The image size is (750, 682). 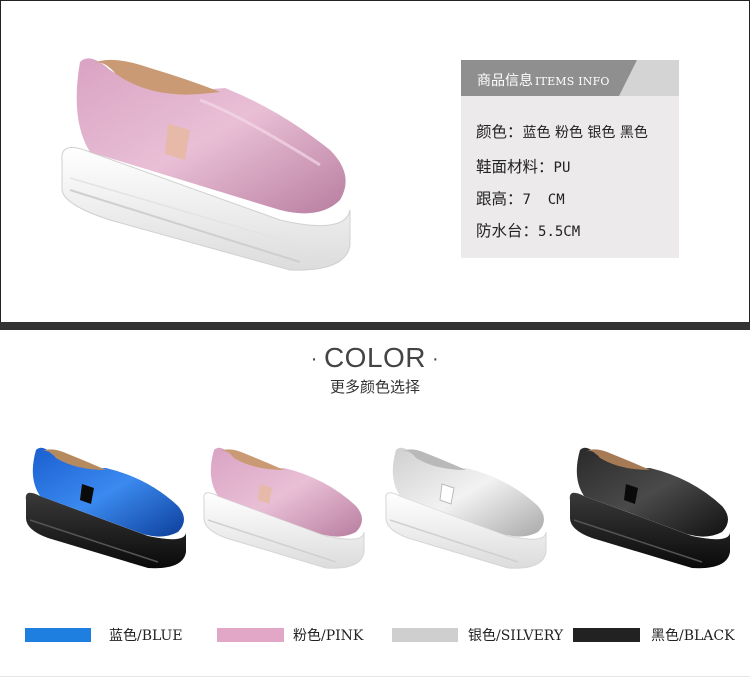 I want to click on blue-color-label: 蓝色/BLUE, so click(x=146, y=635).